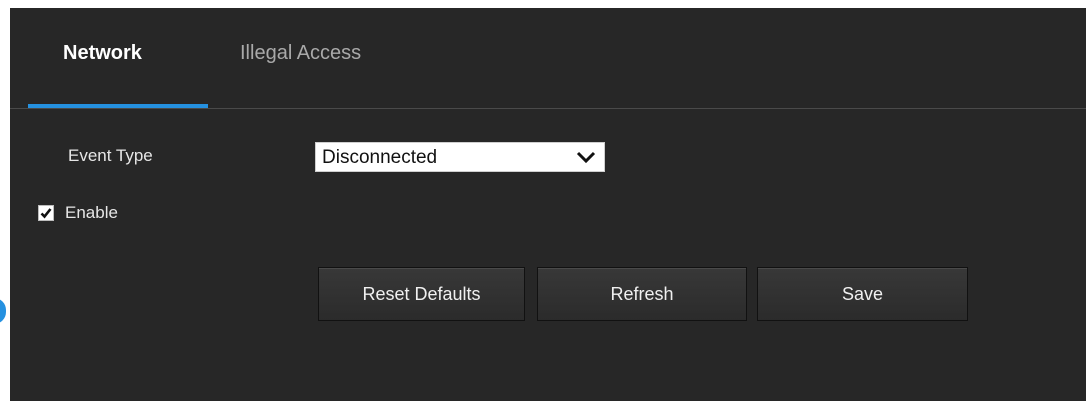  I want to click on save-button: Save, so click(862, 294).